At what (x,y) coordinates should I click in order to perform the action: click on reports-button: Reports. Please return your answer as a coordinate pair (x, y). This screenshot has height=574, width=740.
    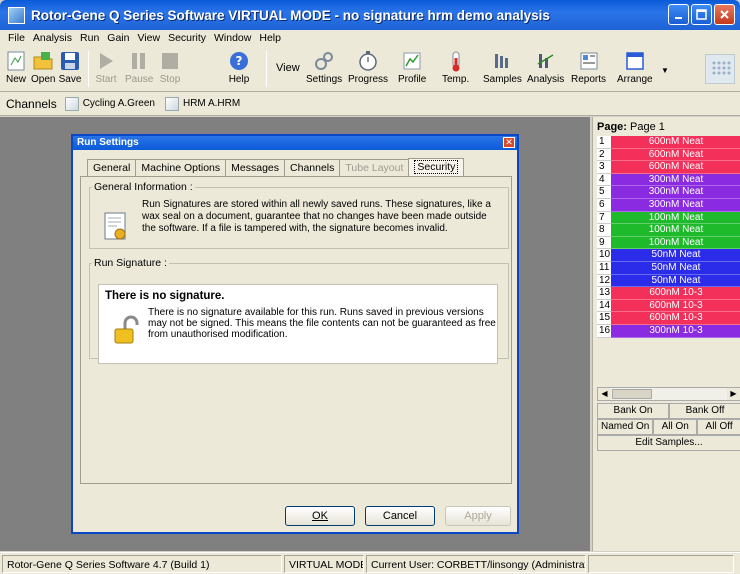
    Looking at the image, I should click on (588, 70).